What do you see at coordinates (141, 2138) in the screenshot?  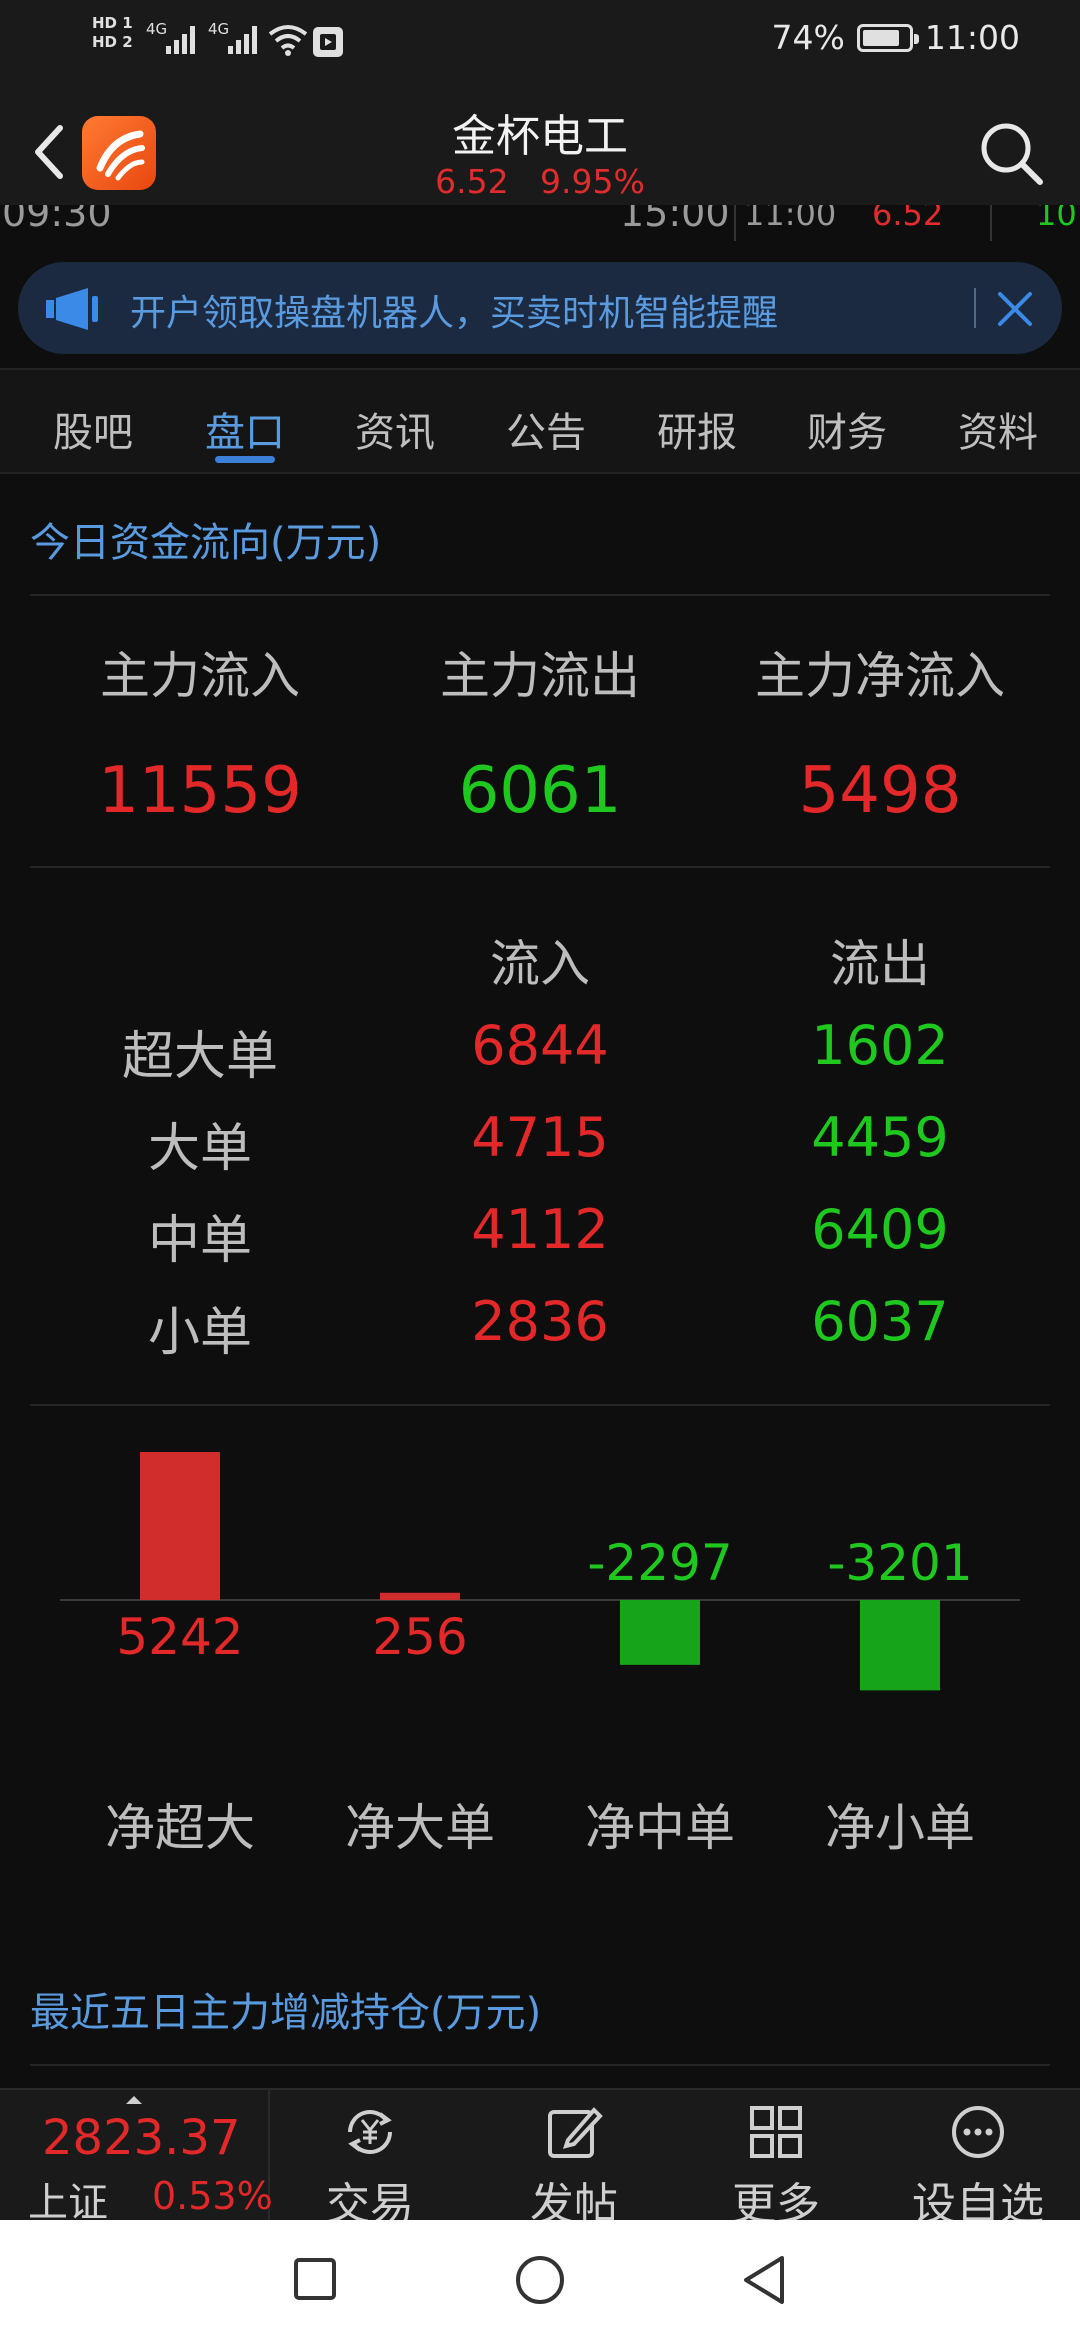 I see `index-value: 2823.37` at bounding box center [141, 2138].